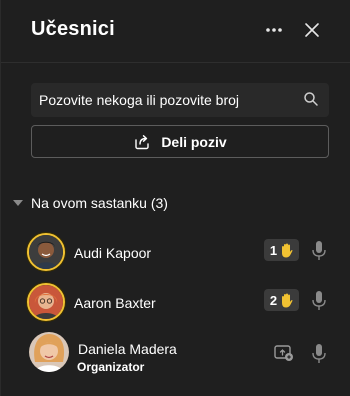  What do you see at coordinates (273, 300) in the screenshot?
I see `hand-order: 2` at bounding box center [273, 300].